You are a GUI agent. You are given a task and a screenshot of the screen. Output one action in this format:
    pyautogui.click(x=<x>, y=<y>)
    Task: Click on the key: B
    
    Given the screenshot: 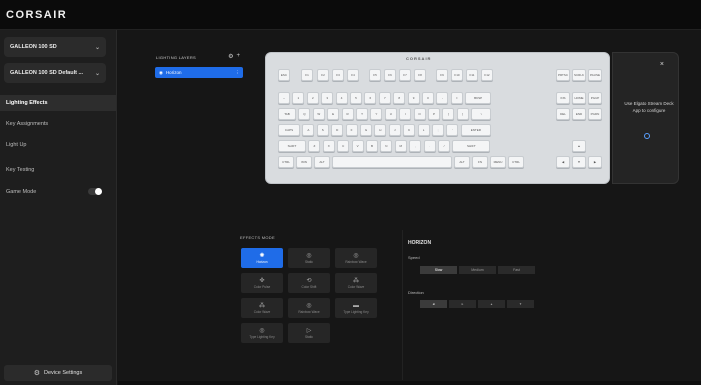 What is the action you would take?
    pyautogui.click(x=372, y=146)
    